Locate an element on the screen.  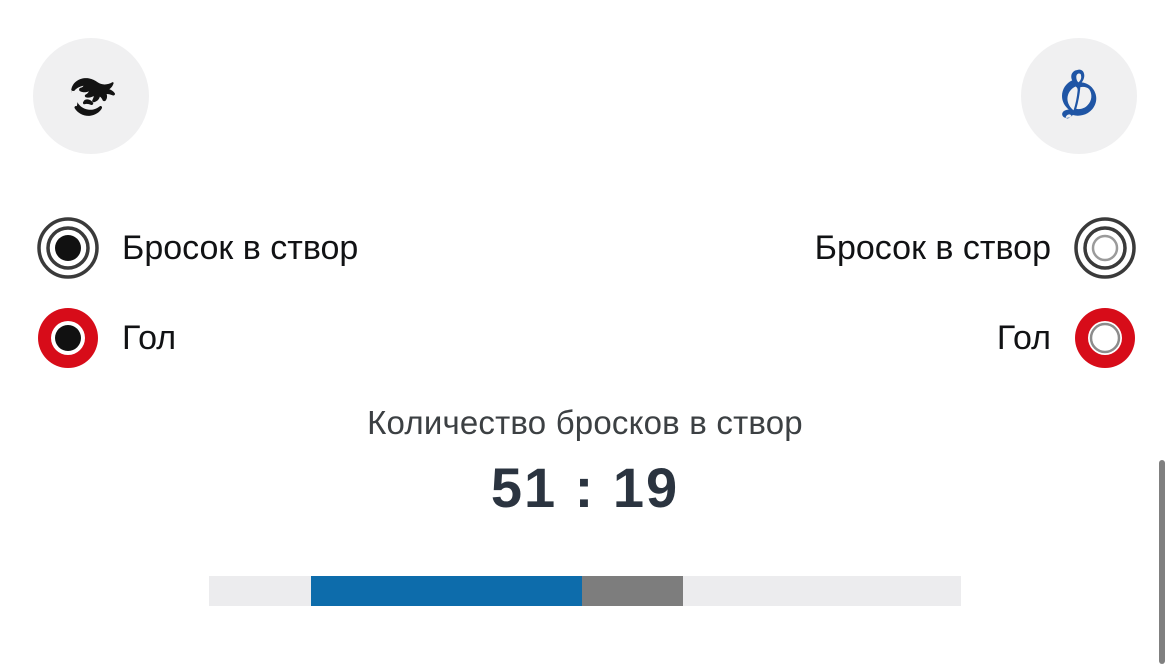
home-shot-on-goal-label: Бросок в створ is located at coordinates (240, 248).